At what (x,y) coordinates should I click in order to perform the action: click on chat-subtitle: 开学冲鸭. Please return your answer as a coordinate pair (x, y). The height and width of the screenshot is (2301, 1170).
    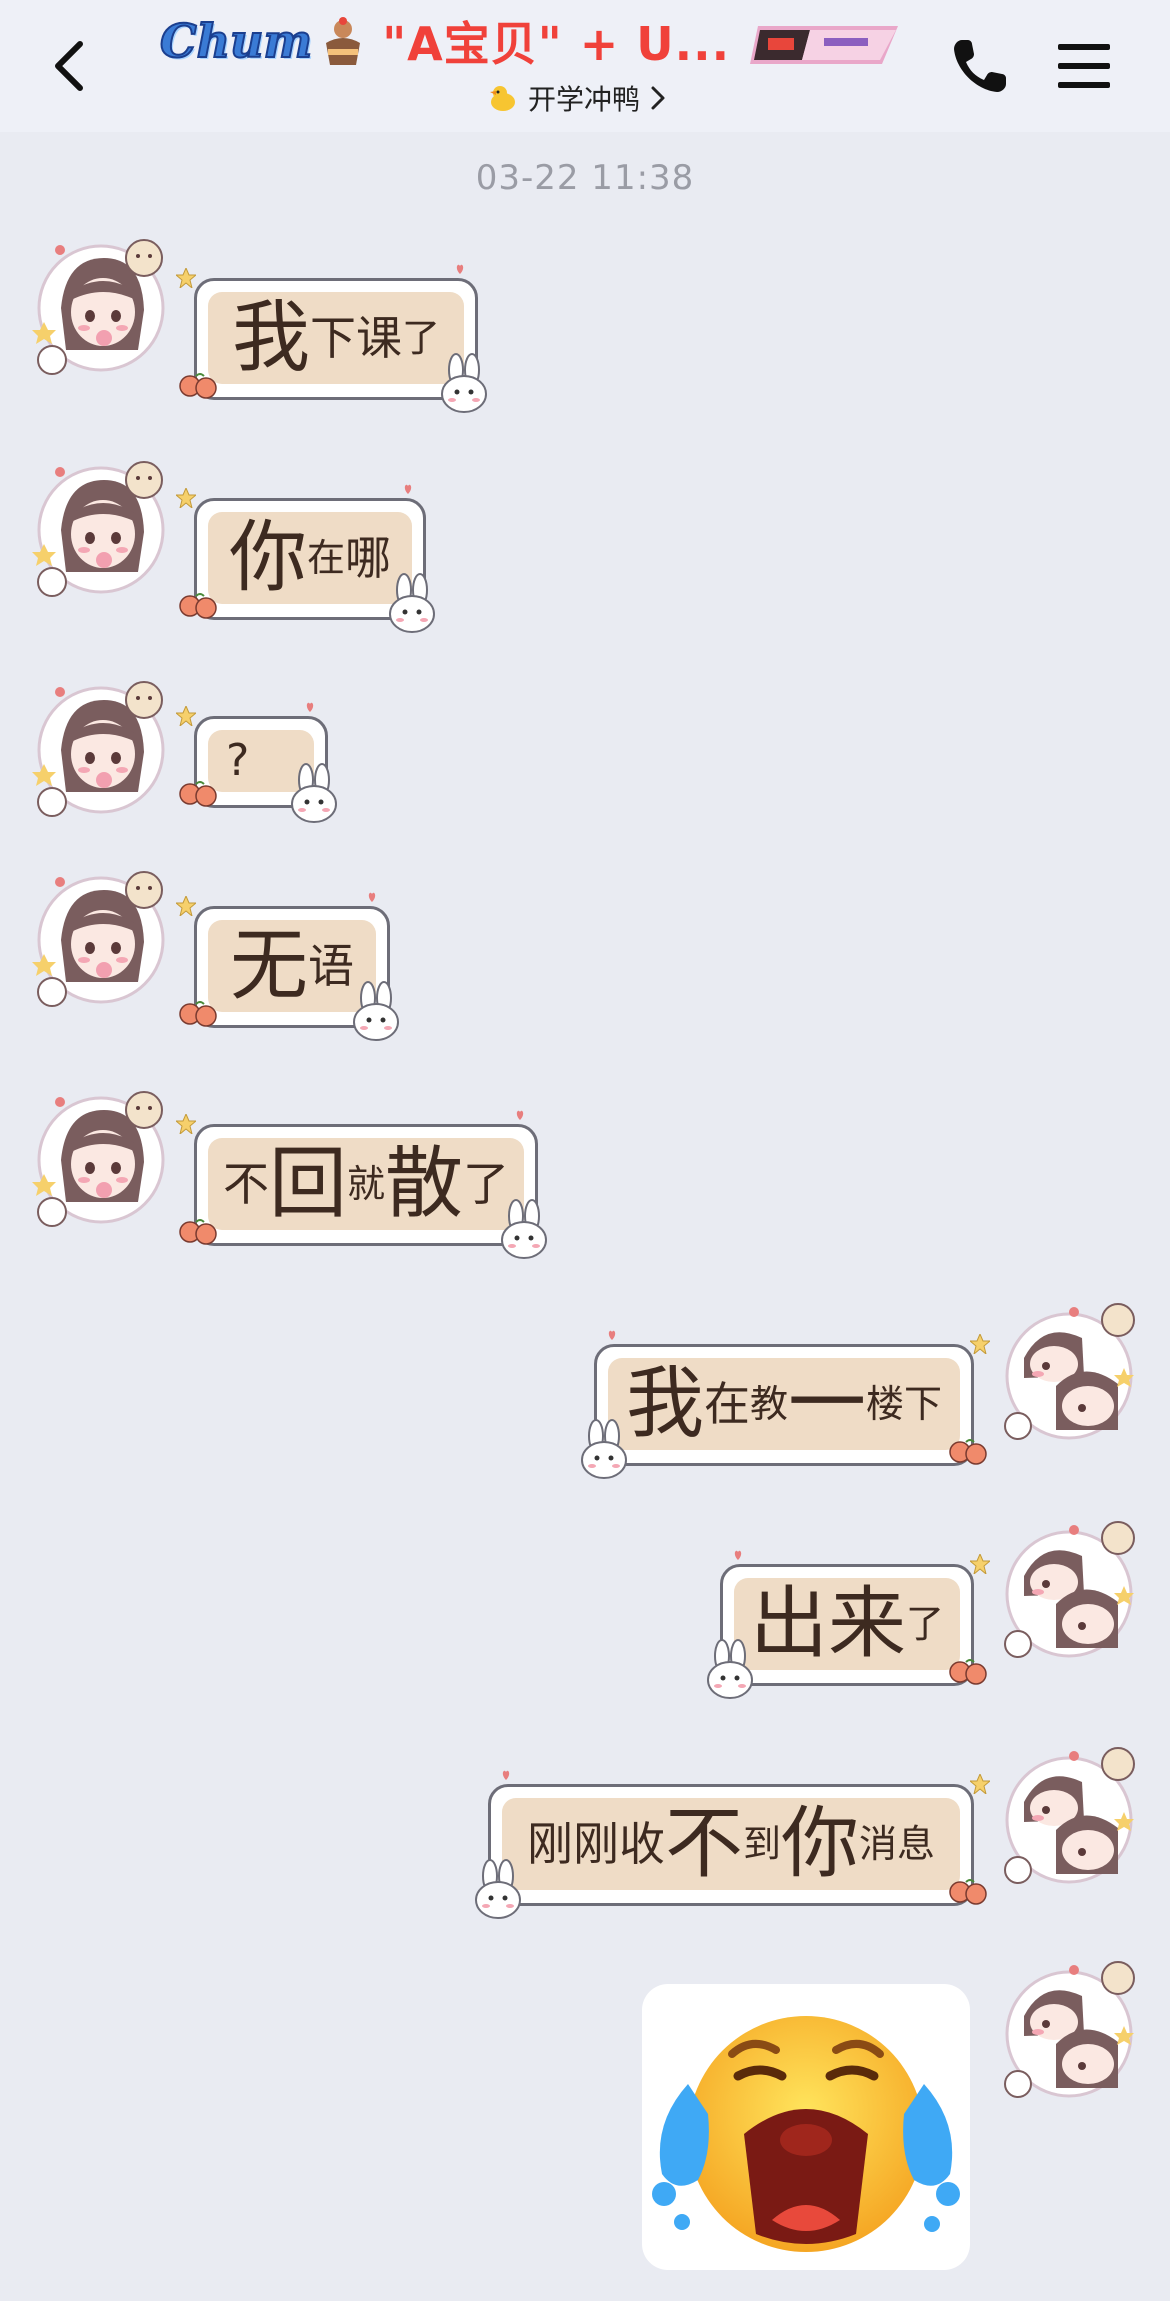
    Looking at the image, I should click on (577, 98).